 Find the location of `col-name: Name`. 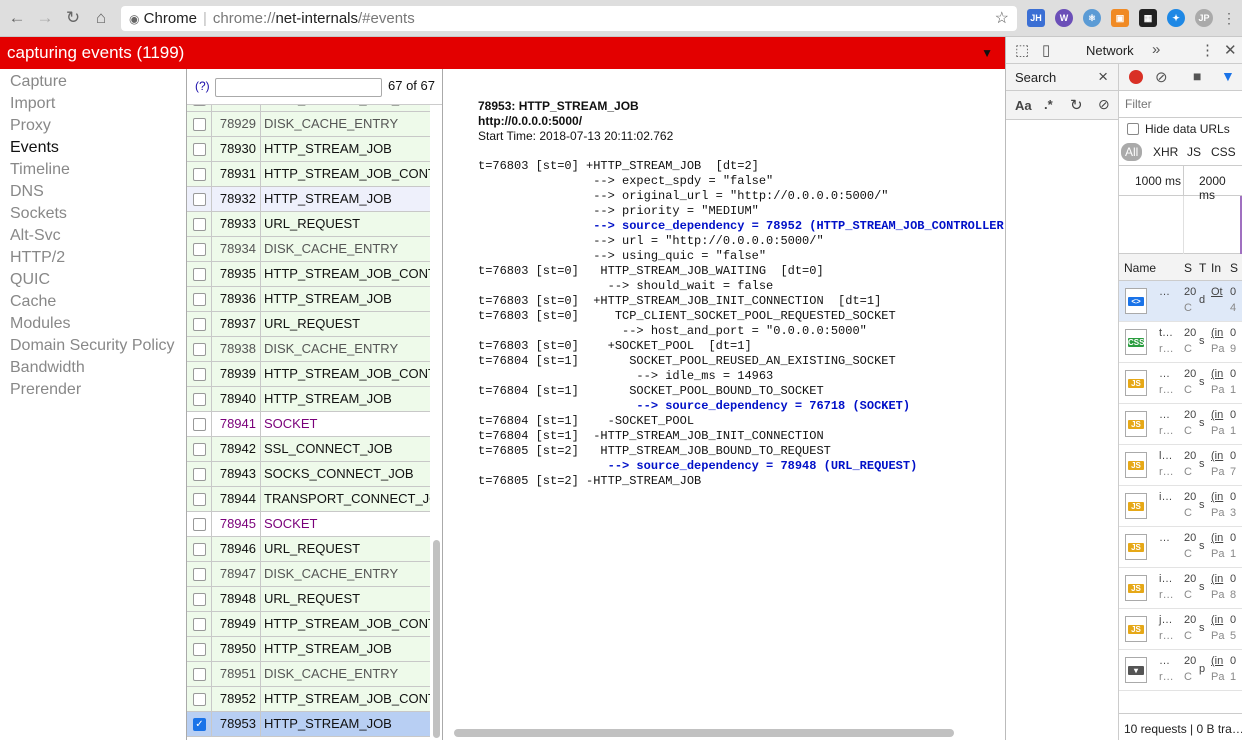

col-name: Name is located at coordinates (1140, 268).